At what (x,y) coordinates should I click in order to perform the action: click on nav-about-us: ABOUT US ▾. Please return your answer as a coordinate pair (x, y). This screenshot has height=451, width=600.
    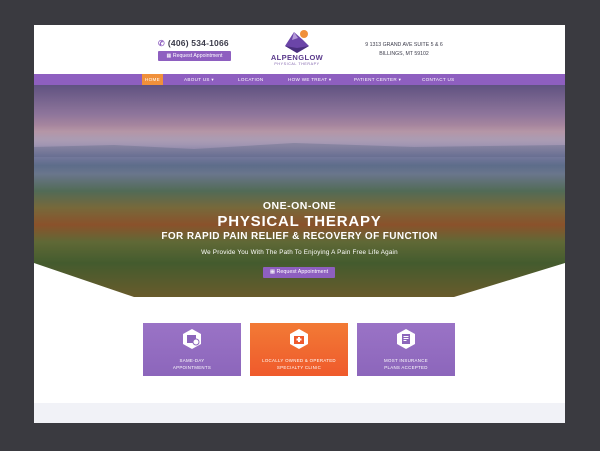
    Looking at the image, I should click on (199, 79).